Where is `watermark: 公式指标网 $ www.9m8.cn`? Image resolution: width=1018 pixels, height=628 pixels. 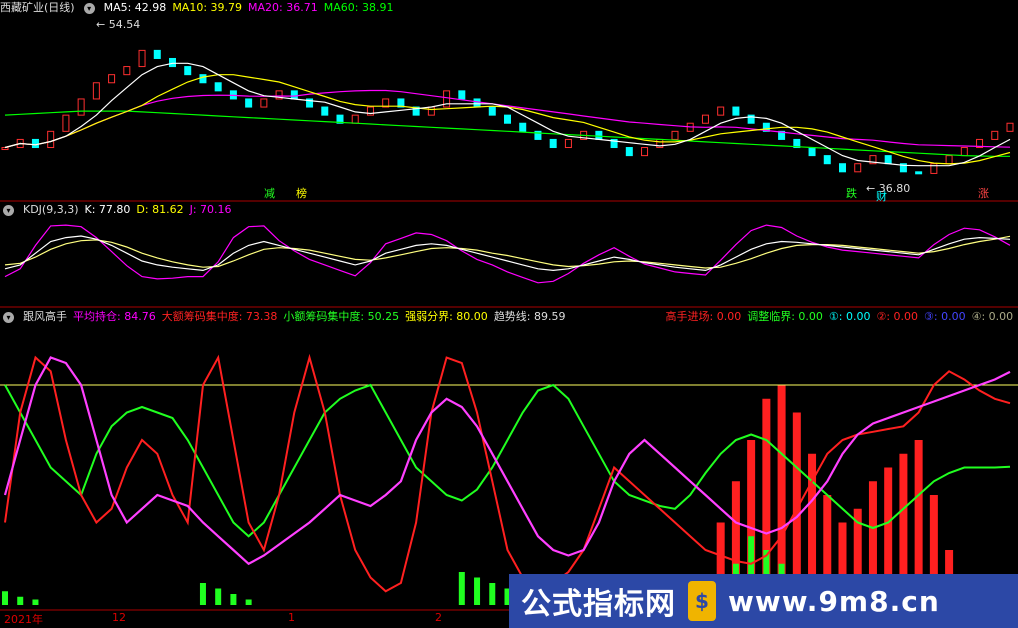
watermark: 公式指标网 $ www.9m8.cn is located at coordinates (763, 601).